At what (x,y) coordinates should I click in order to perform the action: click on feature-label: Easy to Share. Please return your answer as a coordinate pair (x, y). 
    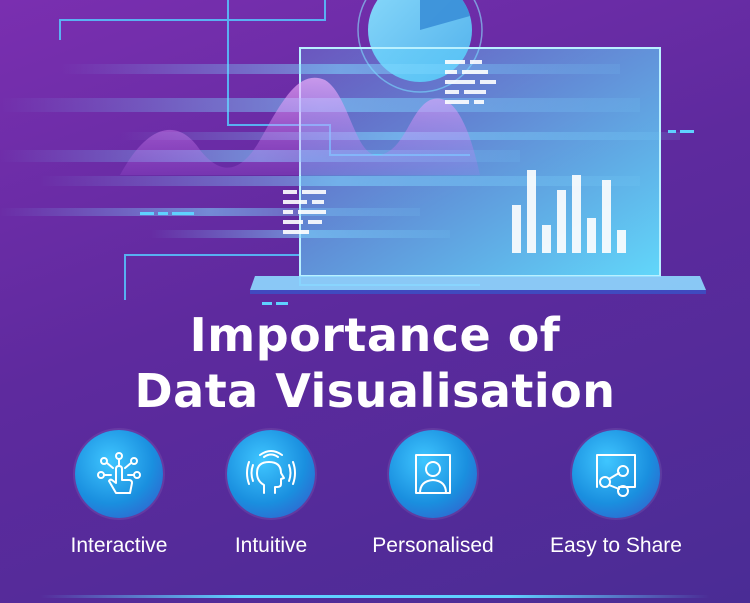
    Looking at the image, I should click on (616, 545).